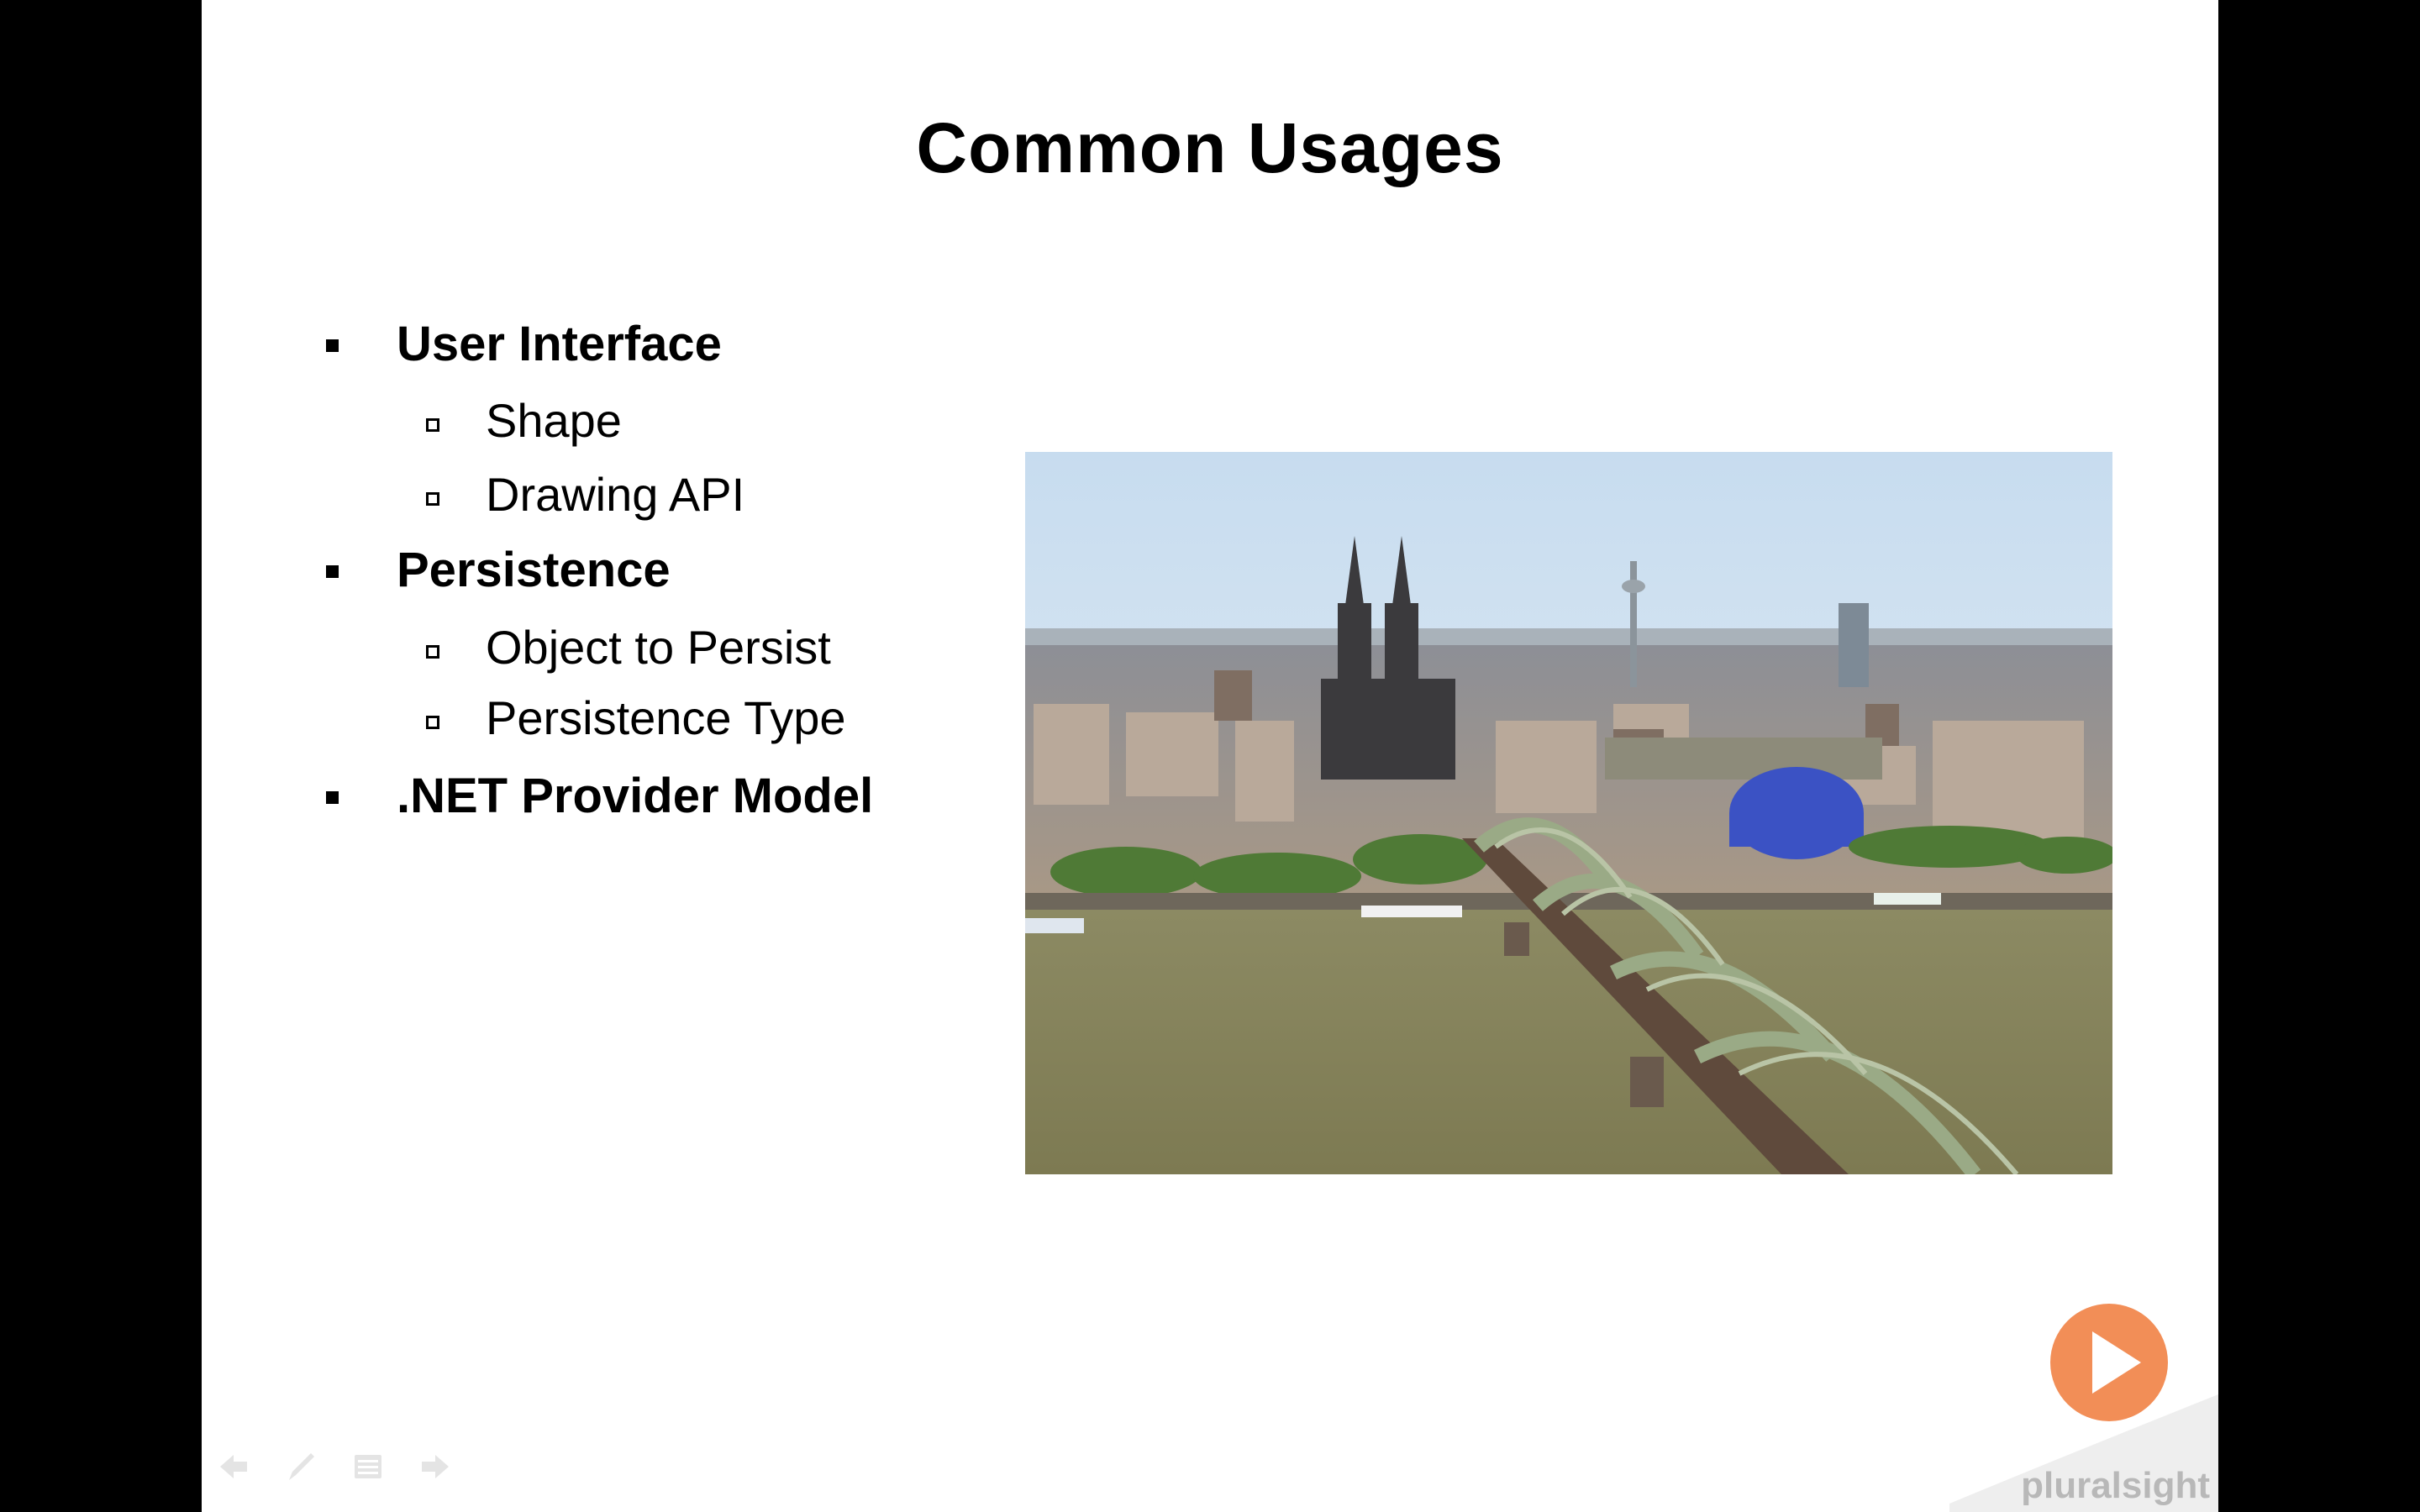 Image resolution: width=2420 pixels, height=1512 pixels. I want to click on pluralsight-logo: pluralsight, so click(2084, 1403).